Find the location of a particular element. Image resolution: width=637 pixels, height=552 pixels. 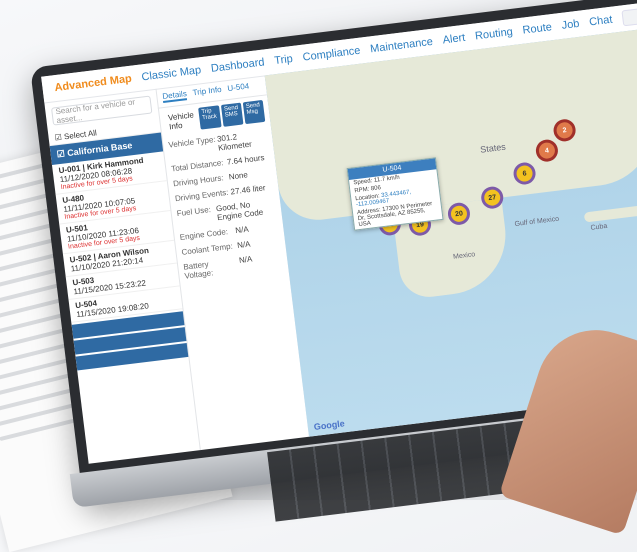

nav-job: Job is located at coordinates (570, 25).